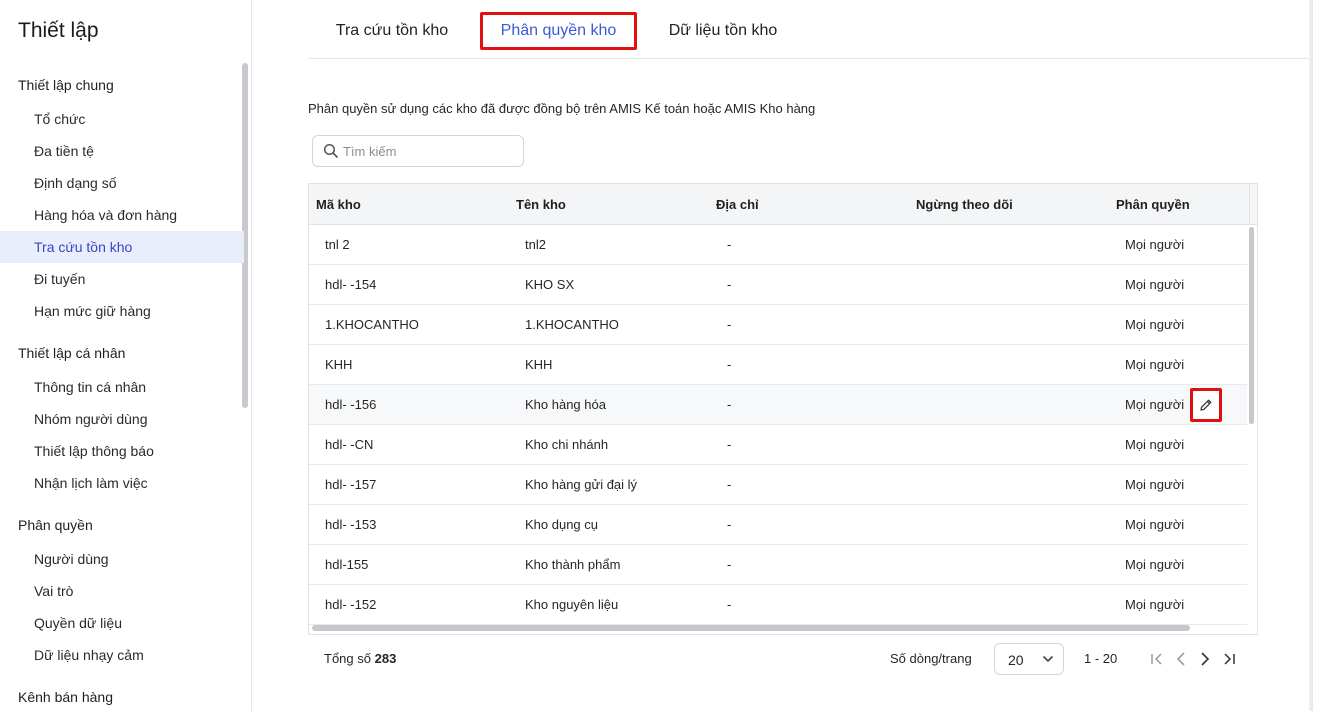  Describe the element at coordinates (385, 658) in the screenshot. I see `total-value: 283` at that location.